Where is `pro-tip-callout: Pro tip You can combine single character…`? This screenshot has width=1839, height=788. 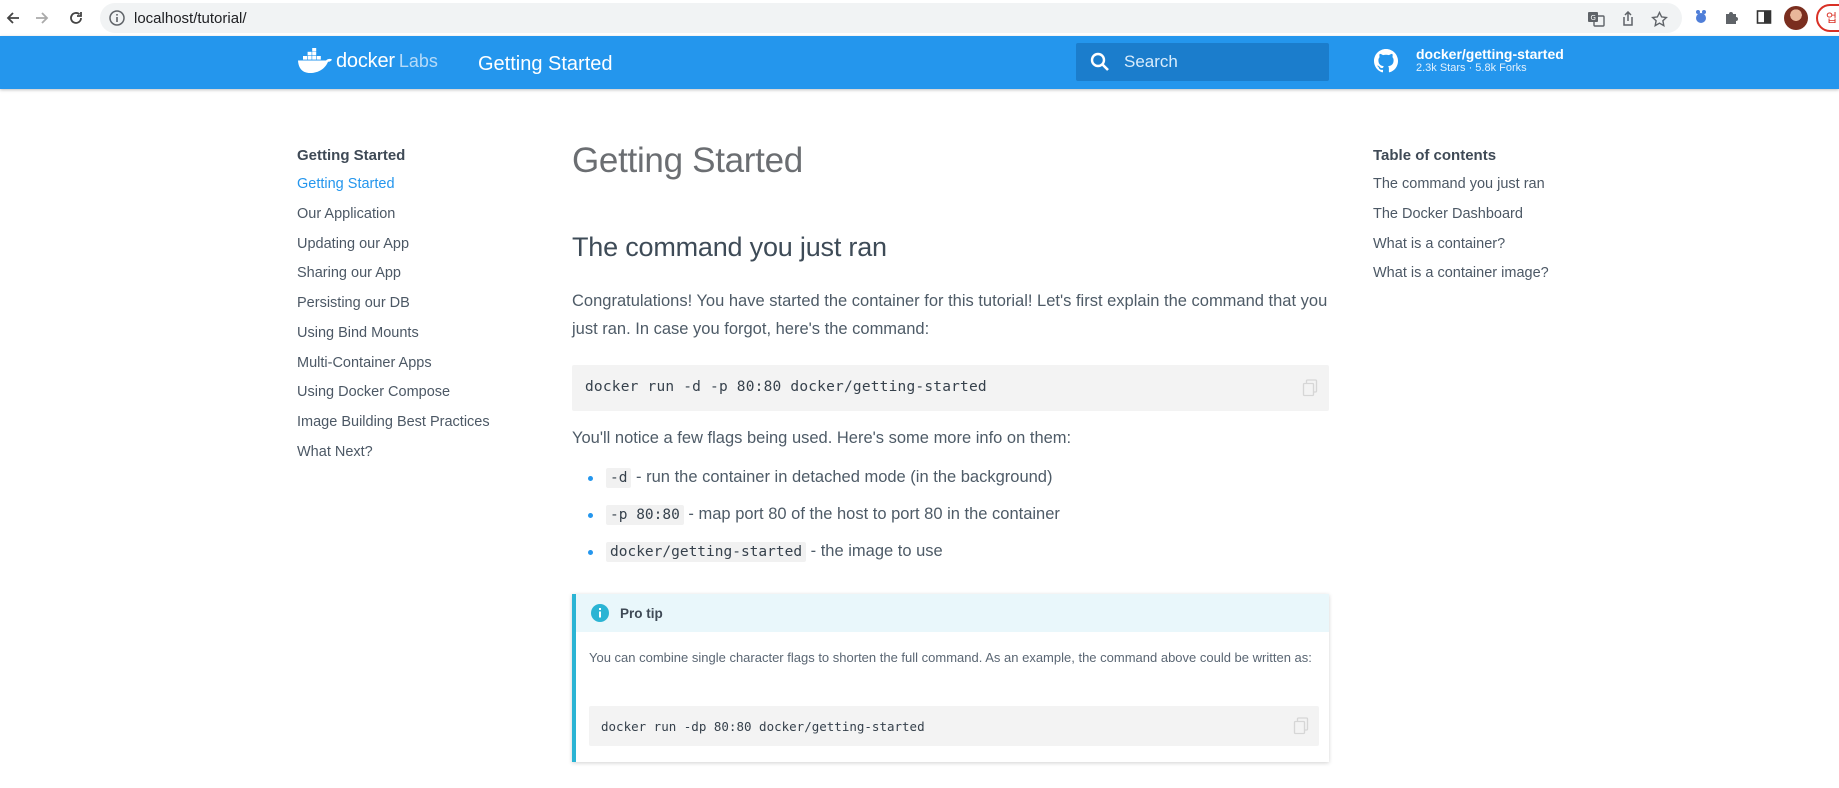 pro-tip-callout: Pro tip You can combine single character… is located at coordinates (950, 678).